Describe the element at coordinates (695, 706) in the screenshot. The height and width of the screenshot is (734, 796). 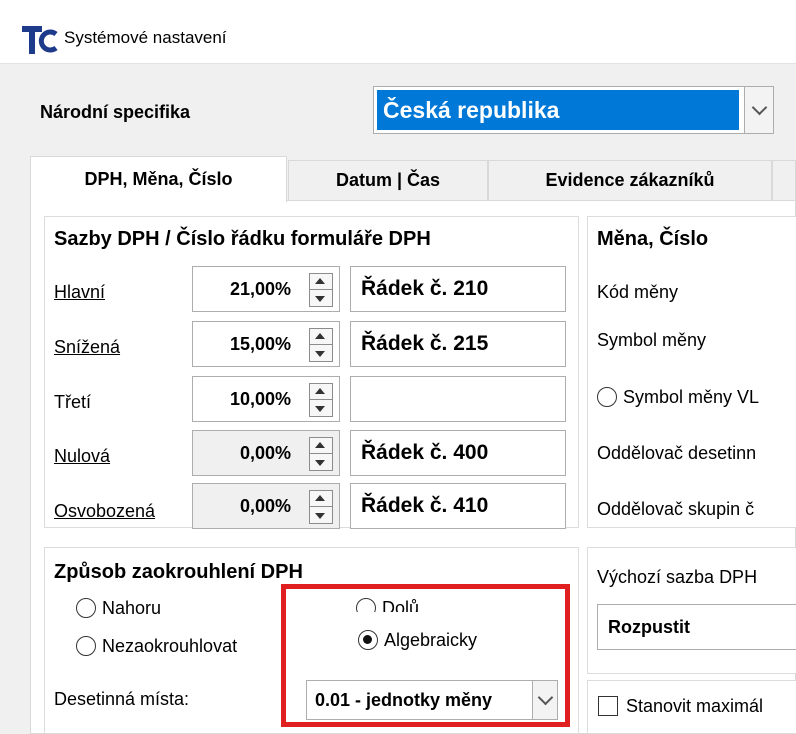
I see `max-checkbox-label: Stanovit maximál` at that location.